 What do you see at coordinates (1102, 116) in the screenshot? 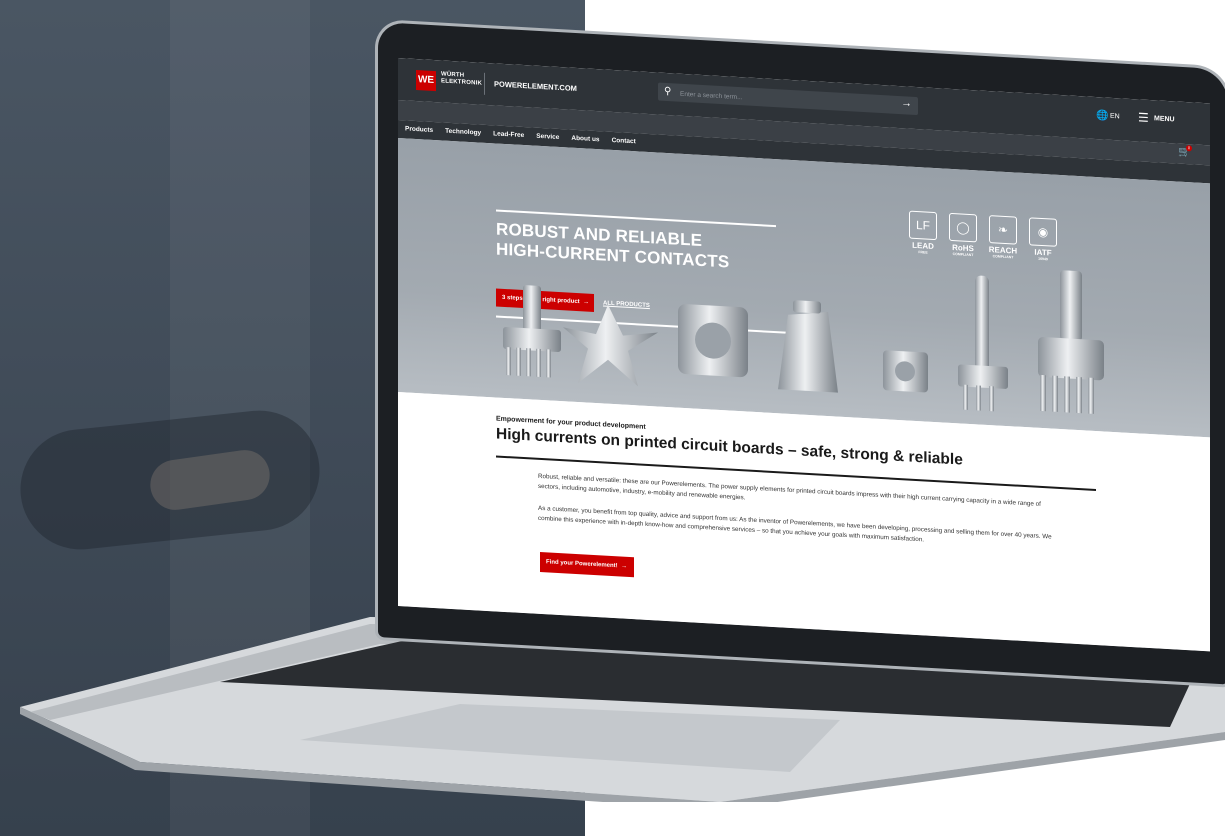
I see `globe-icon: 🌐` at bounding box center [1102, 116].